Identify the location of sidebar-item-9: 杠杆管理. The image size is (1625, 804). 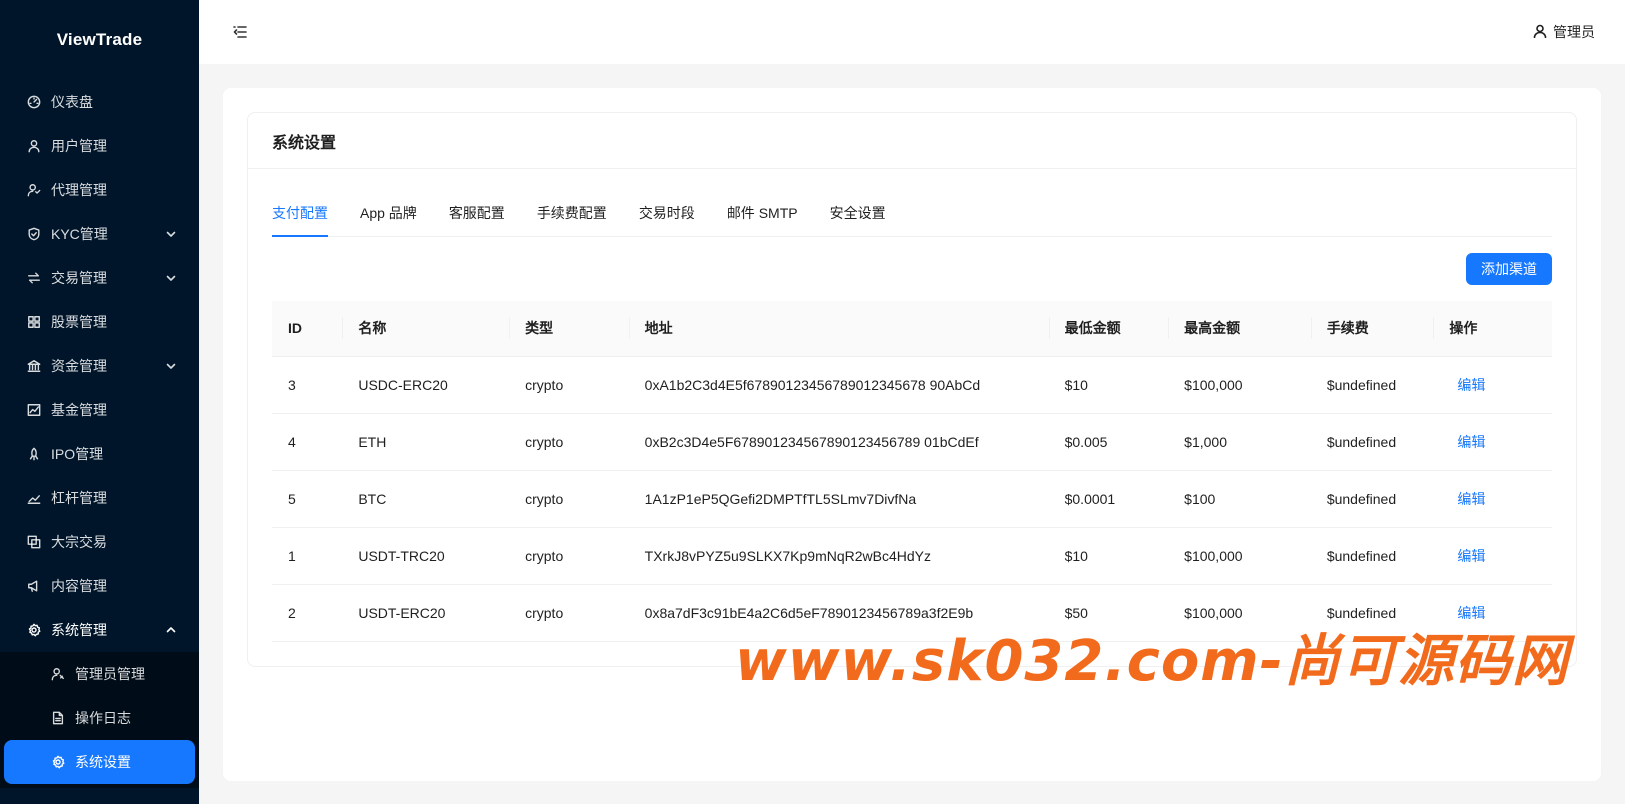
(99, 498).